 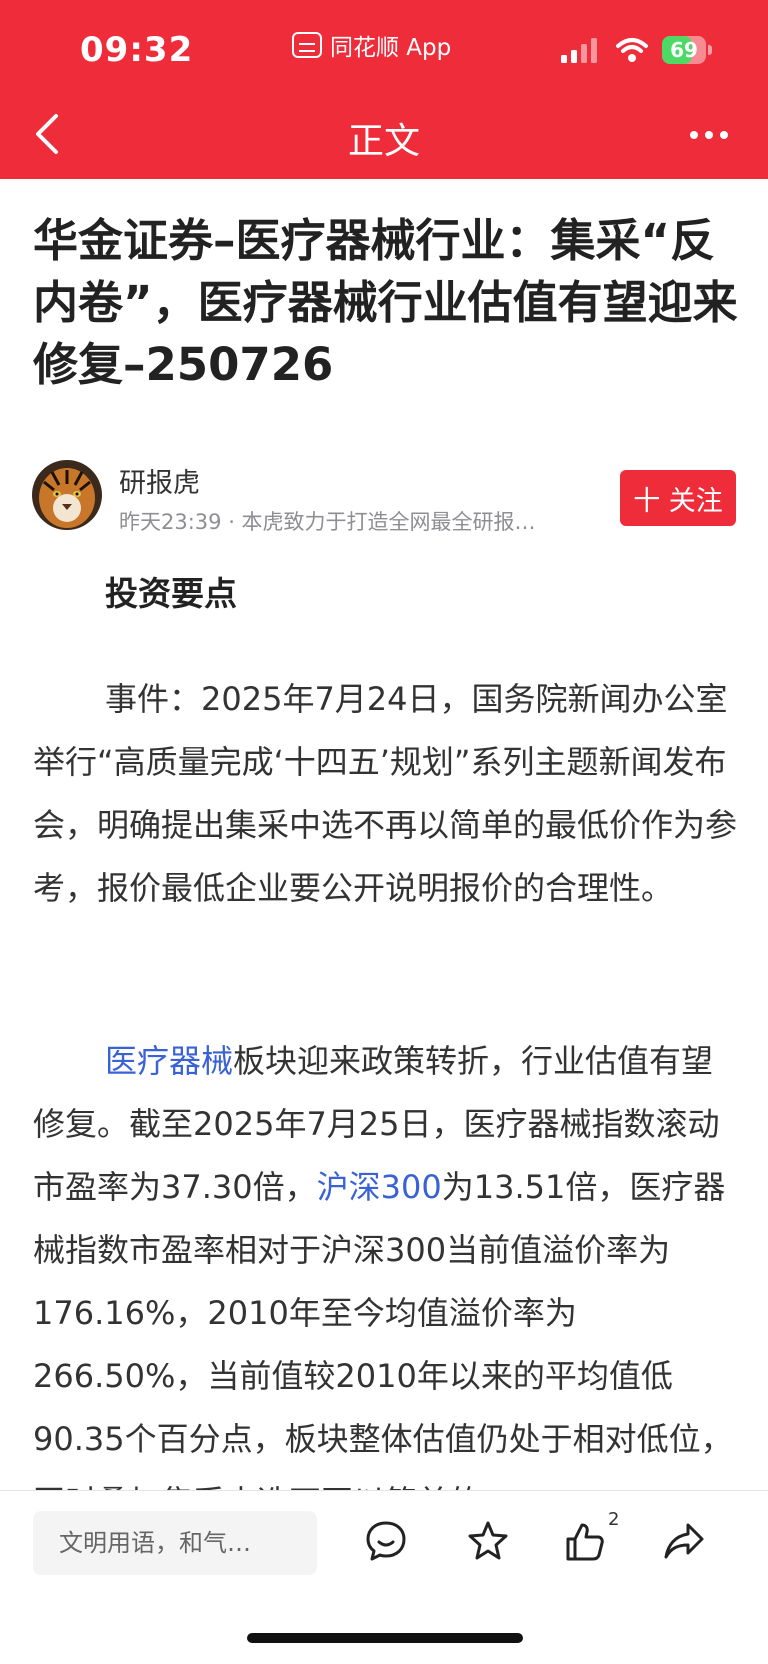 I want to click on author-avatar, so click(x=67, y=495).